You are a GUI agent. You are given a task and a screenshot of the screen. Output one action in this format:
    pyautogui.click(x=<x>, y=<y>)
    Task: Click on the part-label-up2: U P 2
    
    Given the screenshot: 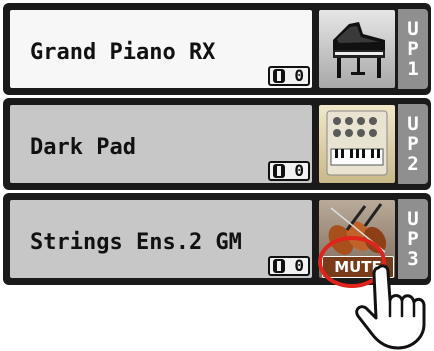 What is the action you would take?
    pyautogui.click(x=413, y=144)
    